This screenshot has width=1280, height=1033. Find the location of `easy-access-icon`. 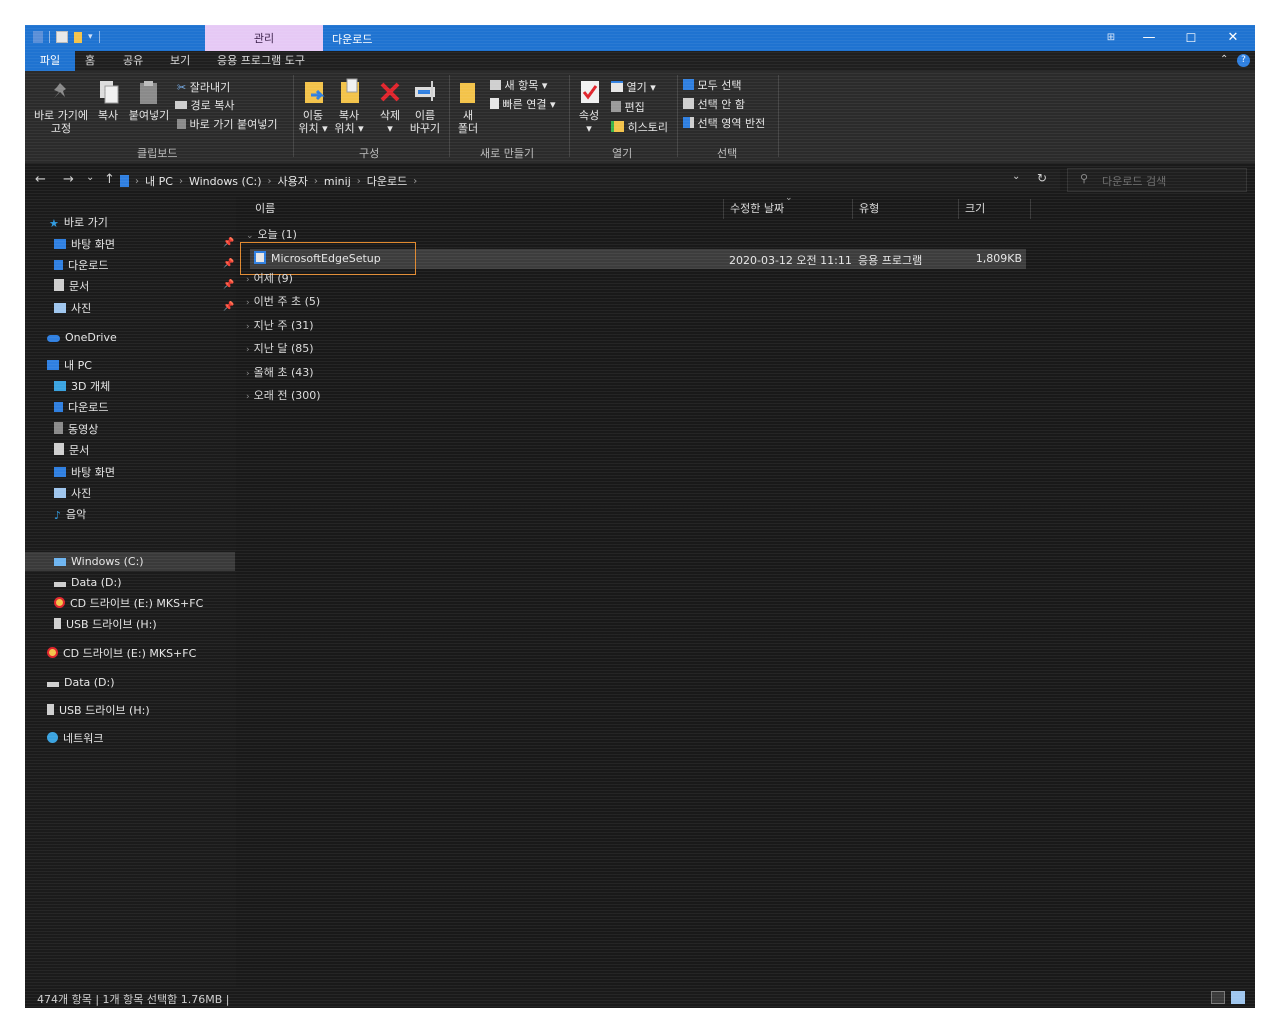

easy-access-icon is located at coordinates (494, 103).